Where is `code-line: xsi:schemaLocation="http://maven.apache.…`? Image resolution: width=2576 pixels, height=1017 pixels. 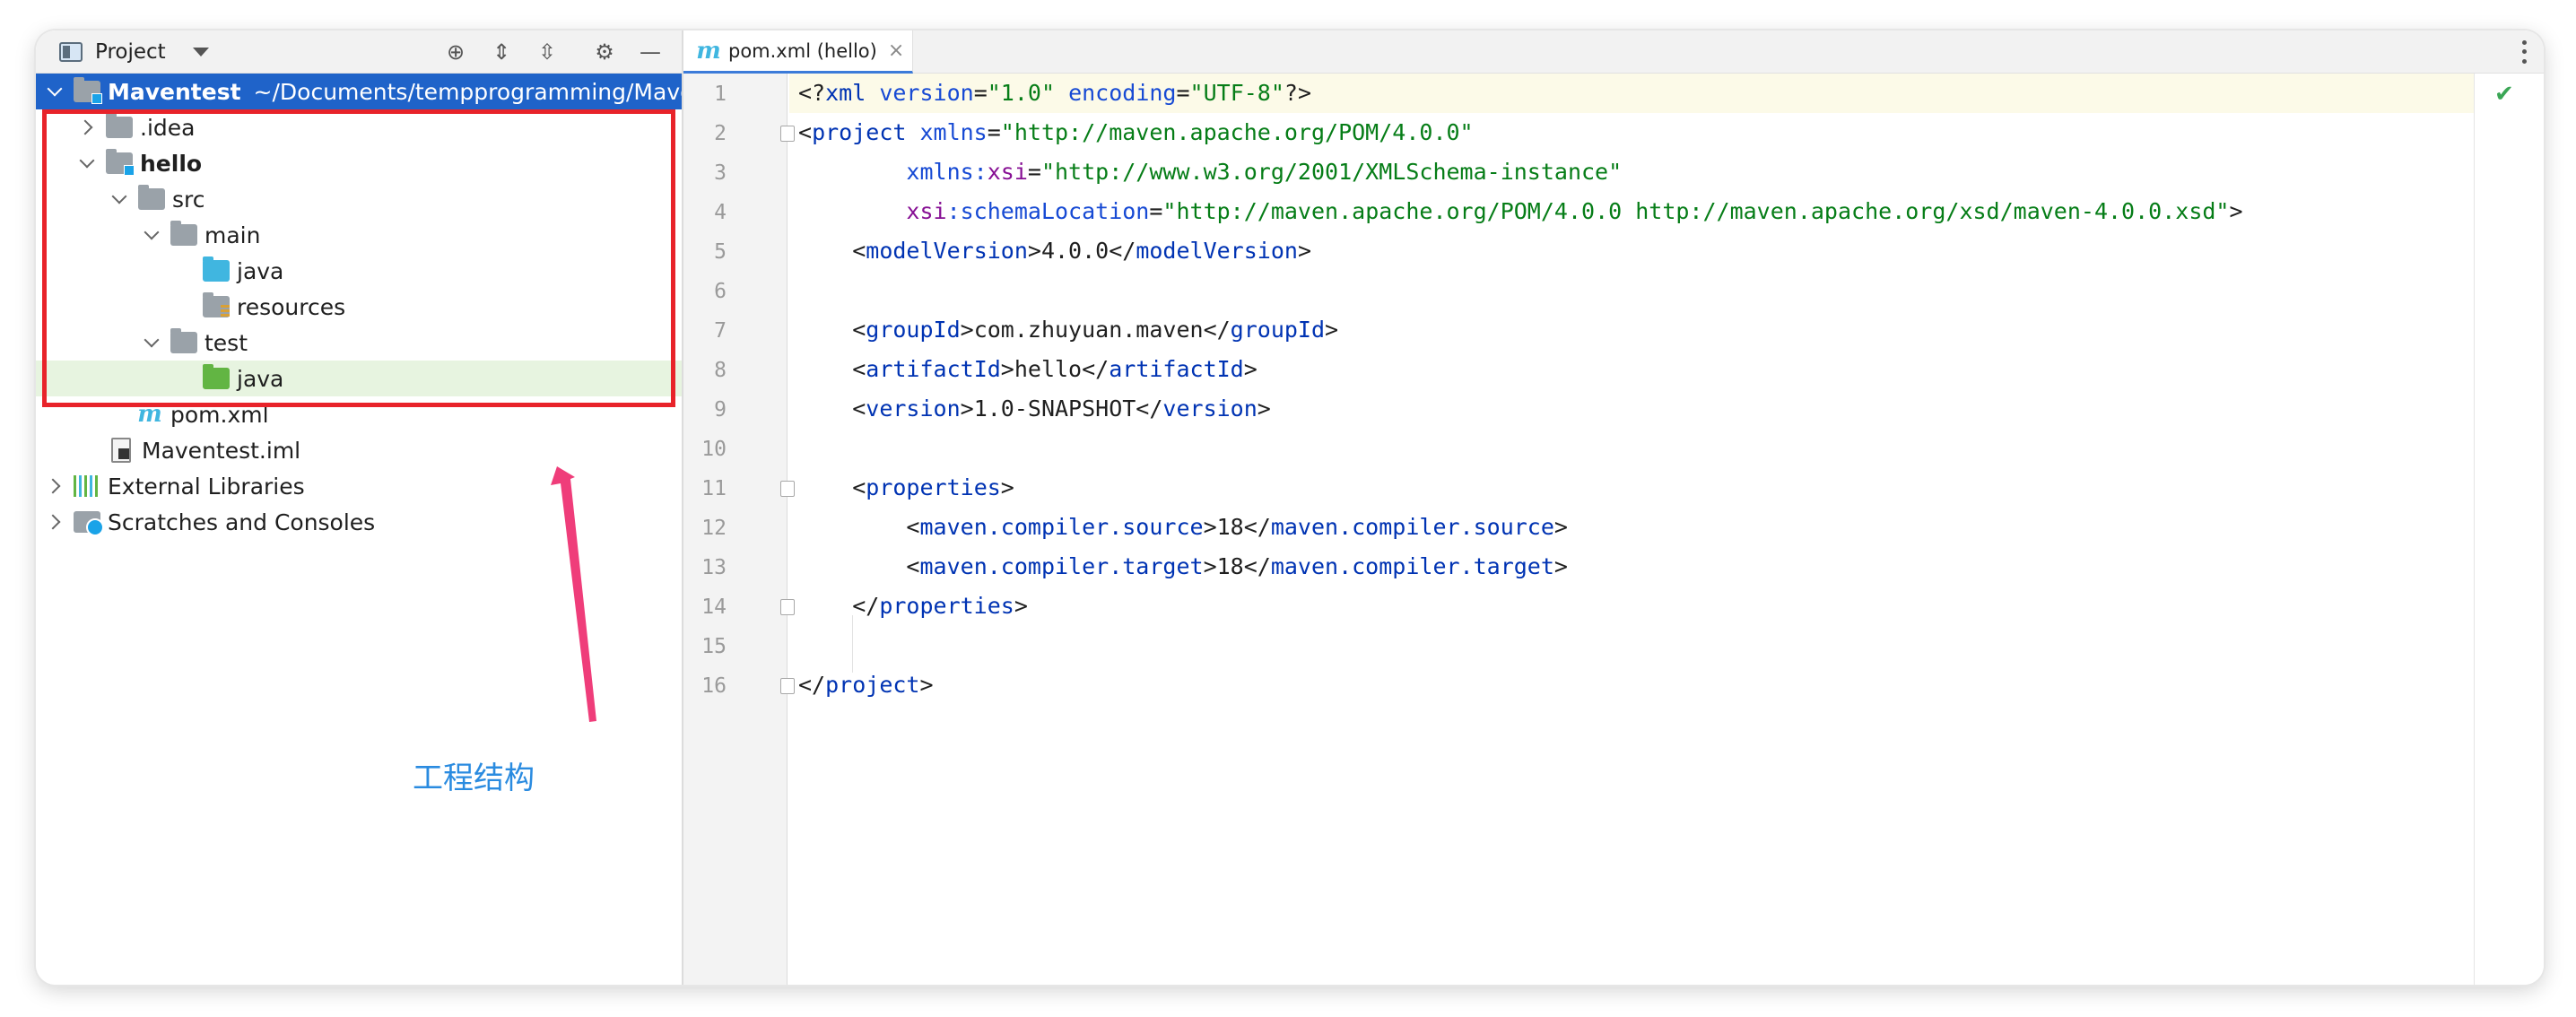 code-line: xsi:schemaLocation="http://maven.apache.… is located at coordinates (1520, 212).